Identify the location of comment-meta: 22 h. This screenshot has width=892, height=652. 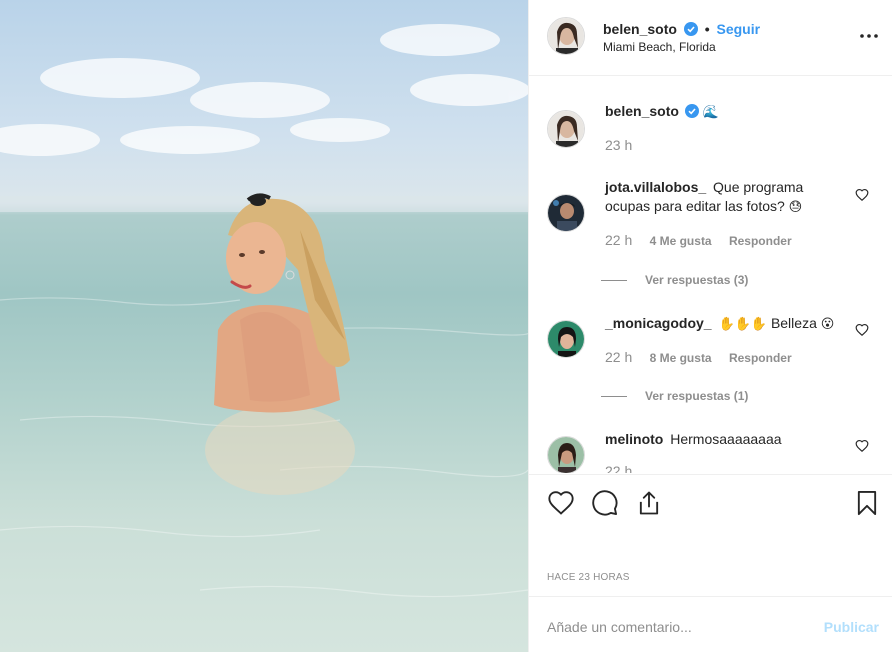
(625, 468).